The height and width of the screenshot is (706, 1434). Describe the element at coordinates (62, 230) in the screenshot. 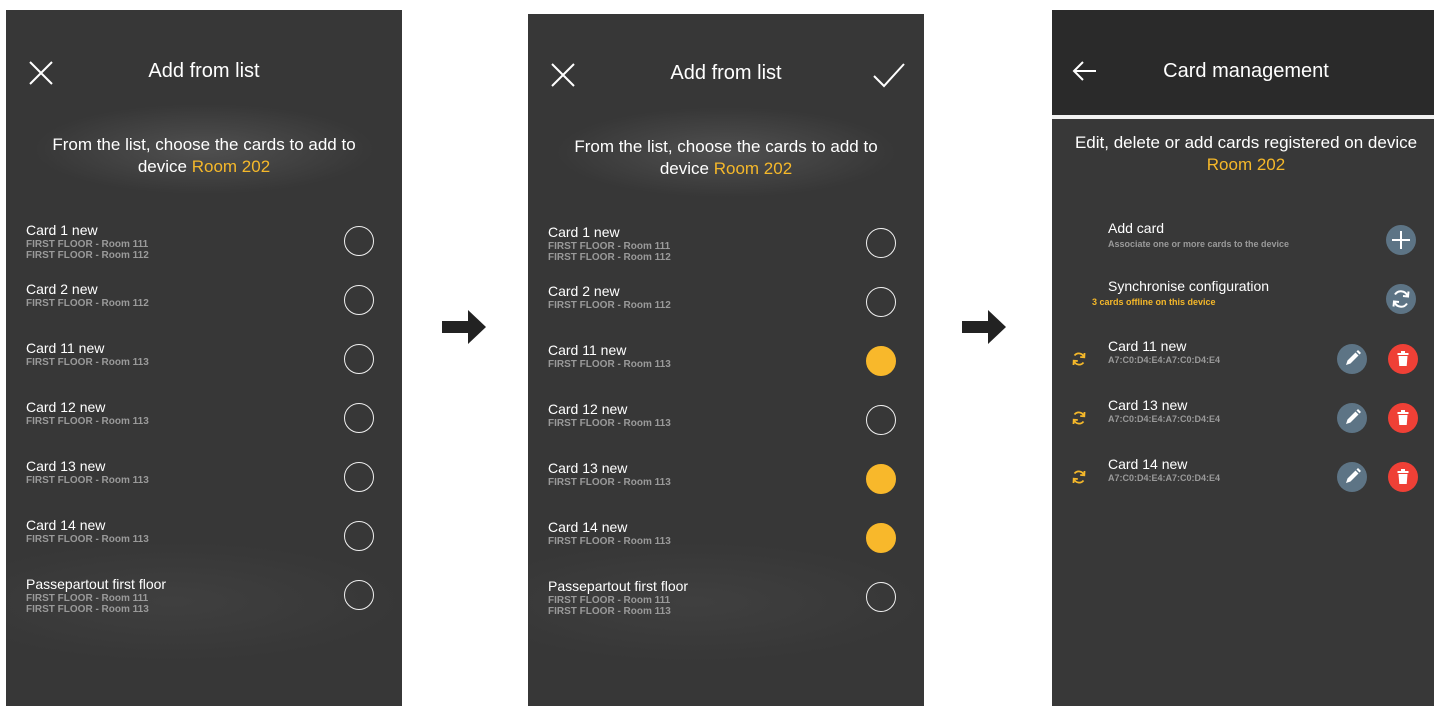

I see `card-name: Card 1 new` at that location.